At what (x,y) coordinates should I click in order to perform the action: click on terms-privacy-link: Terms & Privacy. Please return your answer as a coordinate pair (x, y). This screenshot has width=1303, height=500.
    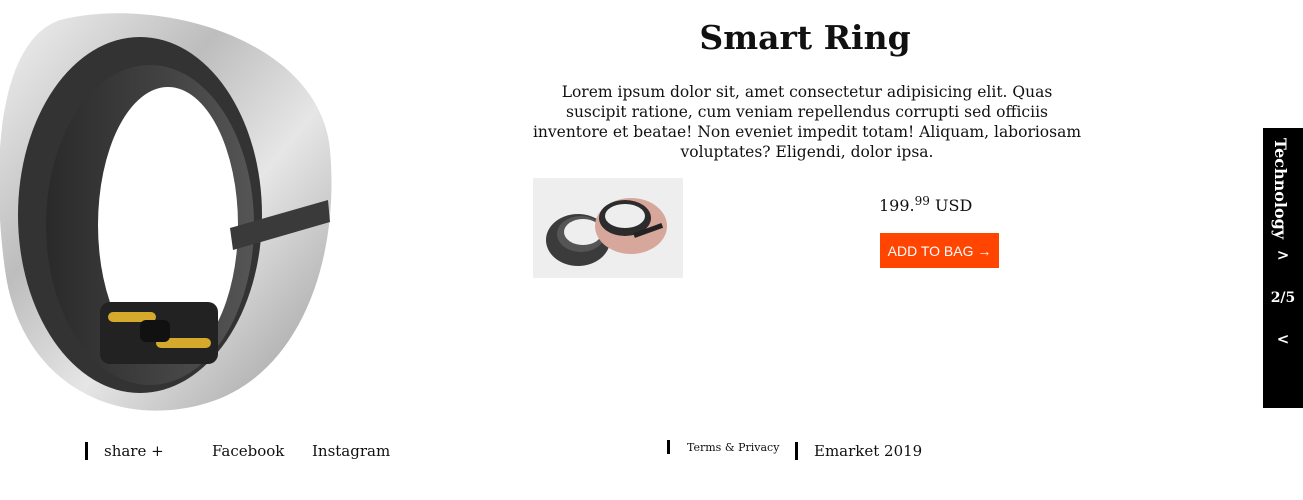
    Looking at the image, I should click on (733, 447).